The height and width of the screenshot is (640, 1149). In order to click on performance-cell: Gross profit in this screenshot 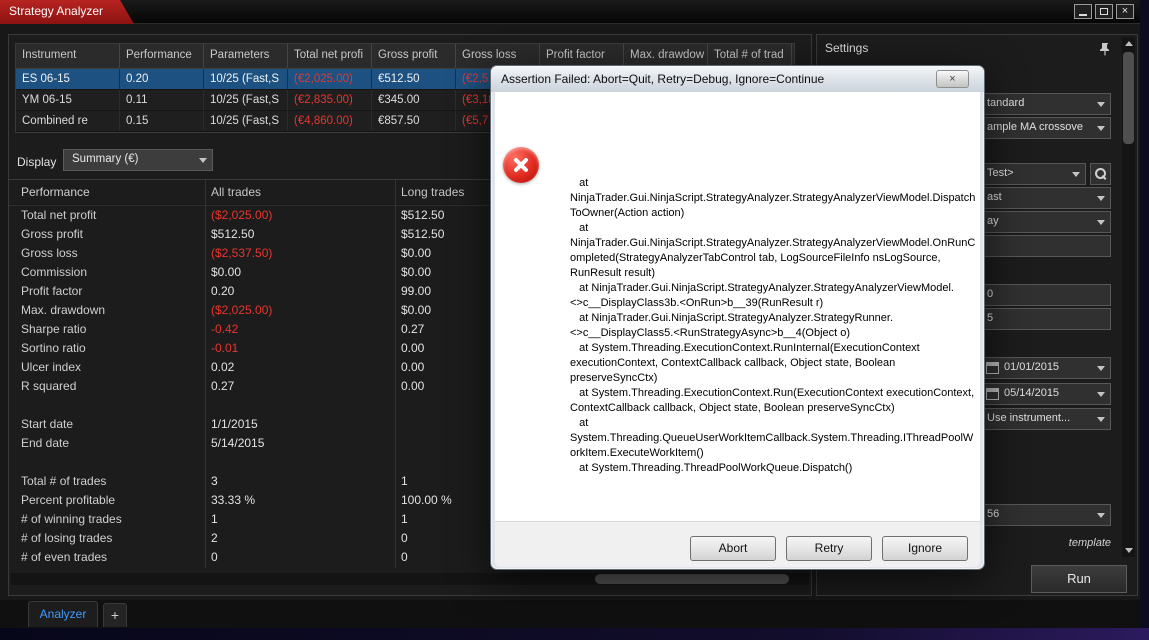, I will do `click(52, 234)`.